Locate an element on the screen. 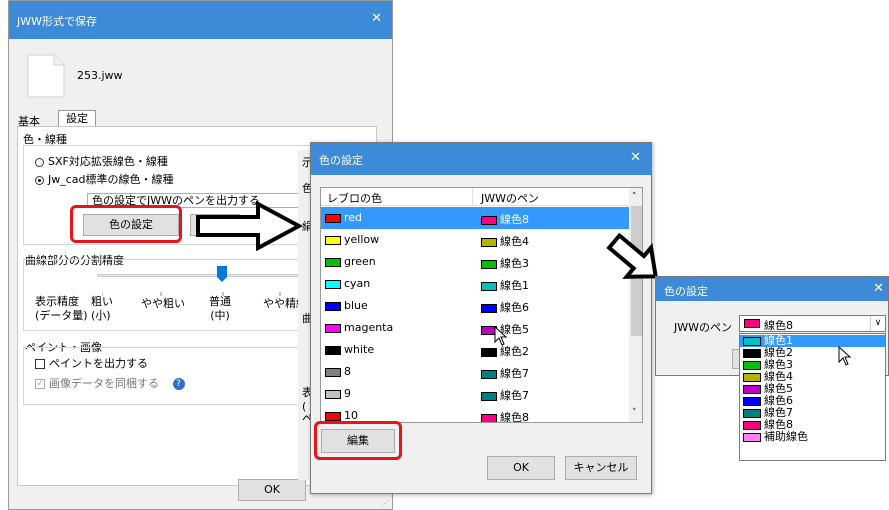 The image size is (889, 510). pen-selected-value: 線色8 is located at coordinates (778, 325).